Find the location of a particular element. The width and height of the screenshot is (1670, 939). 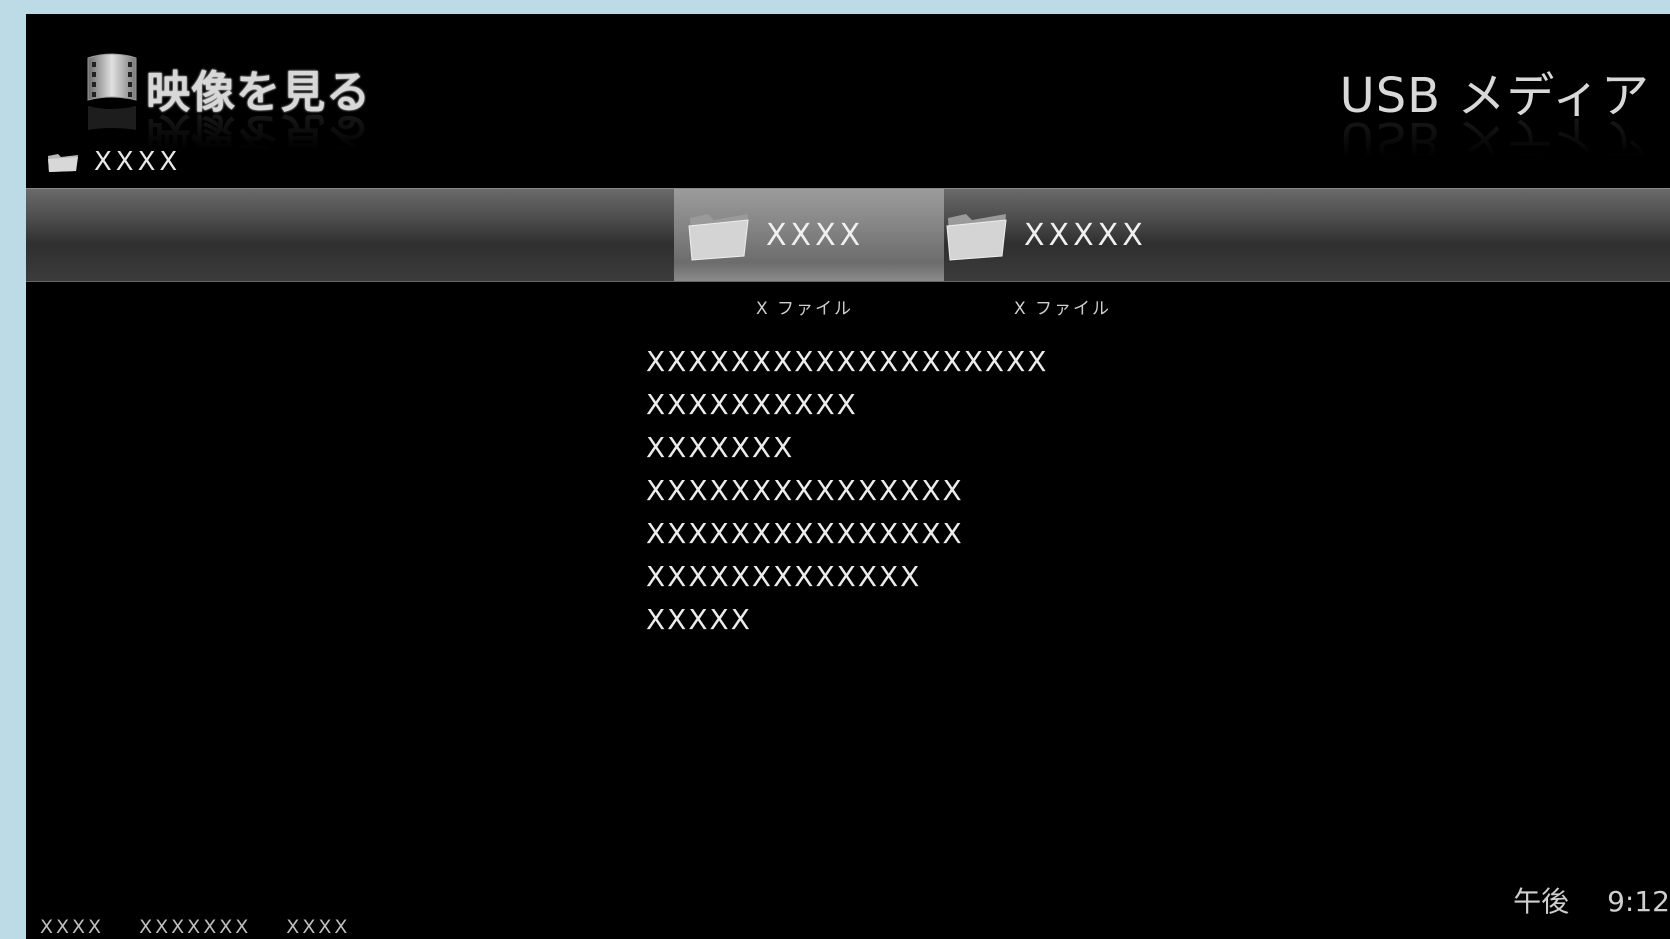

list-item: XXXXXXXXXXXXX is located at coordinates (784, 576).